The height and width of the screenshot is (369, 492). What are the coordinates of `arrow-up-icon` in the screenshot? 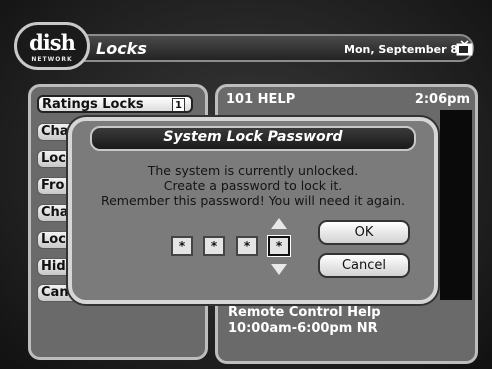 It's located at (279, 223).